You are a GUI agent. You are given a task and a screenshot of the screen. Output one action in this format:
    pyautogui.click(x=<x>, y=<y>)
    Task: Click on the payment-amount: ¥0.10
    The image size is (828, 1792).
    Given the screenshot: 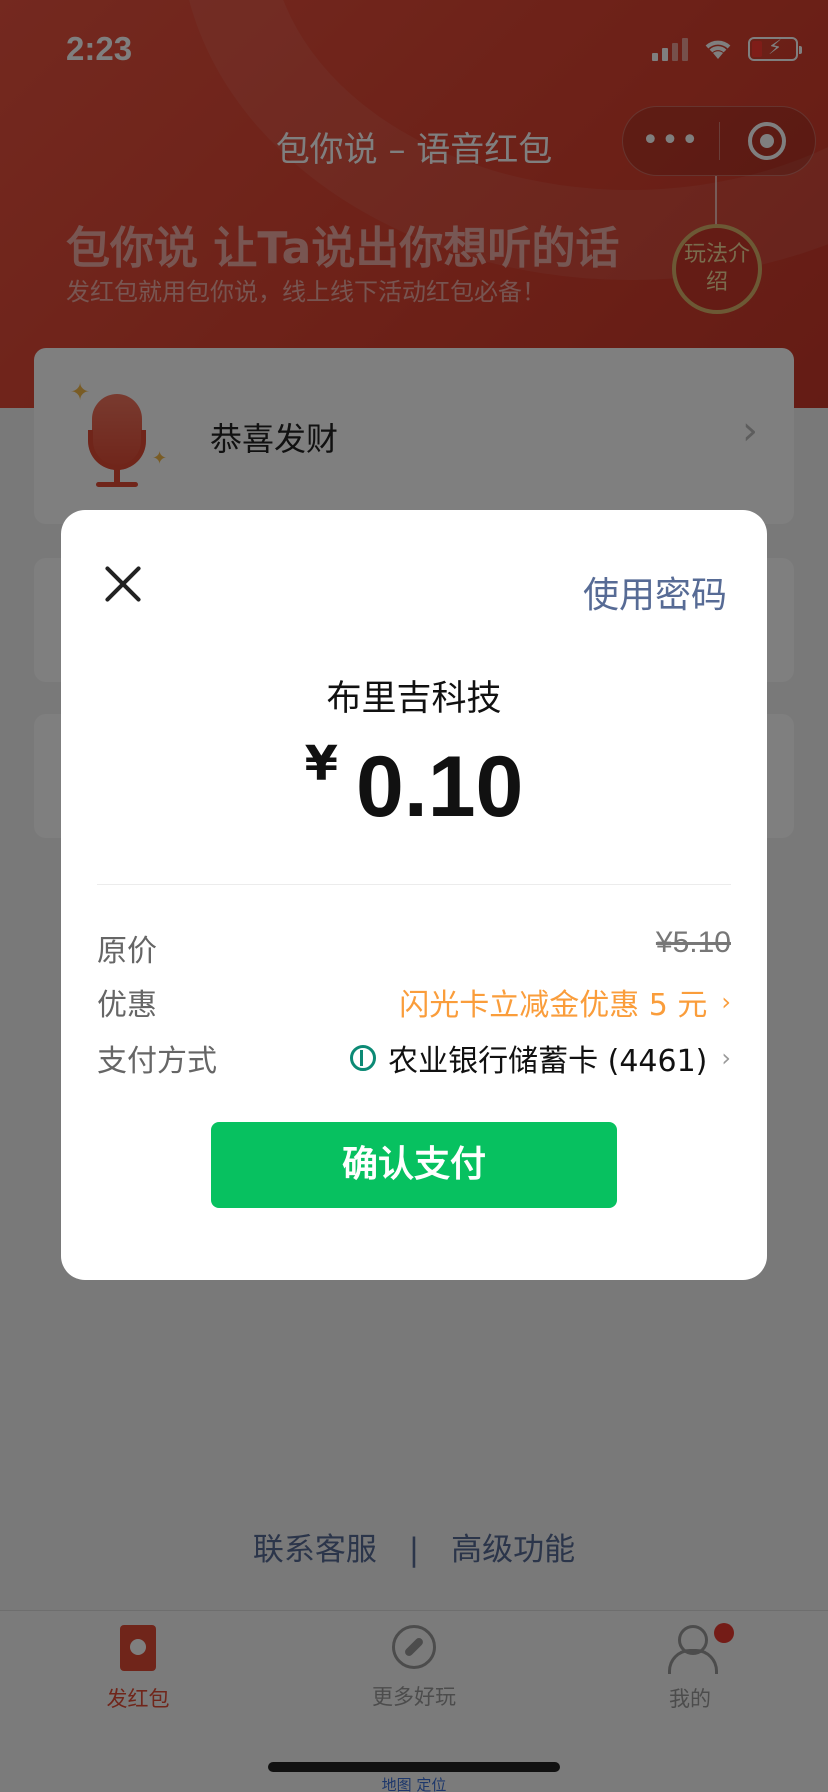 What is the action you would take?
    pyautogui.click(x=414, y=786)
    